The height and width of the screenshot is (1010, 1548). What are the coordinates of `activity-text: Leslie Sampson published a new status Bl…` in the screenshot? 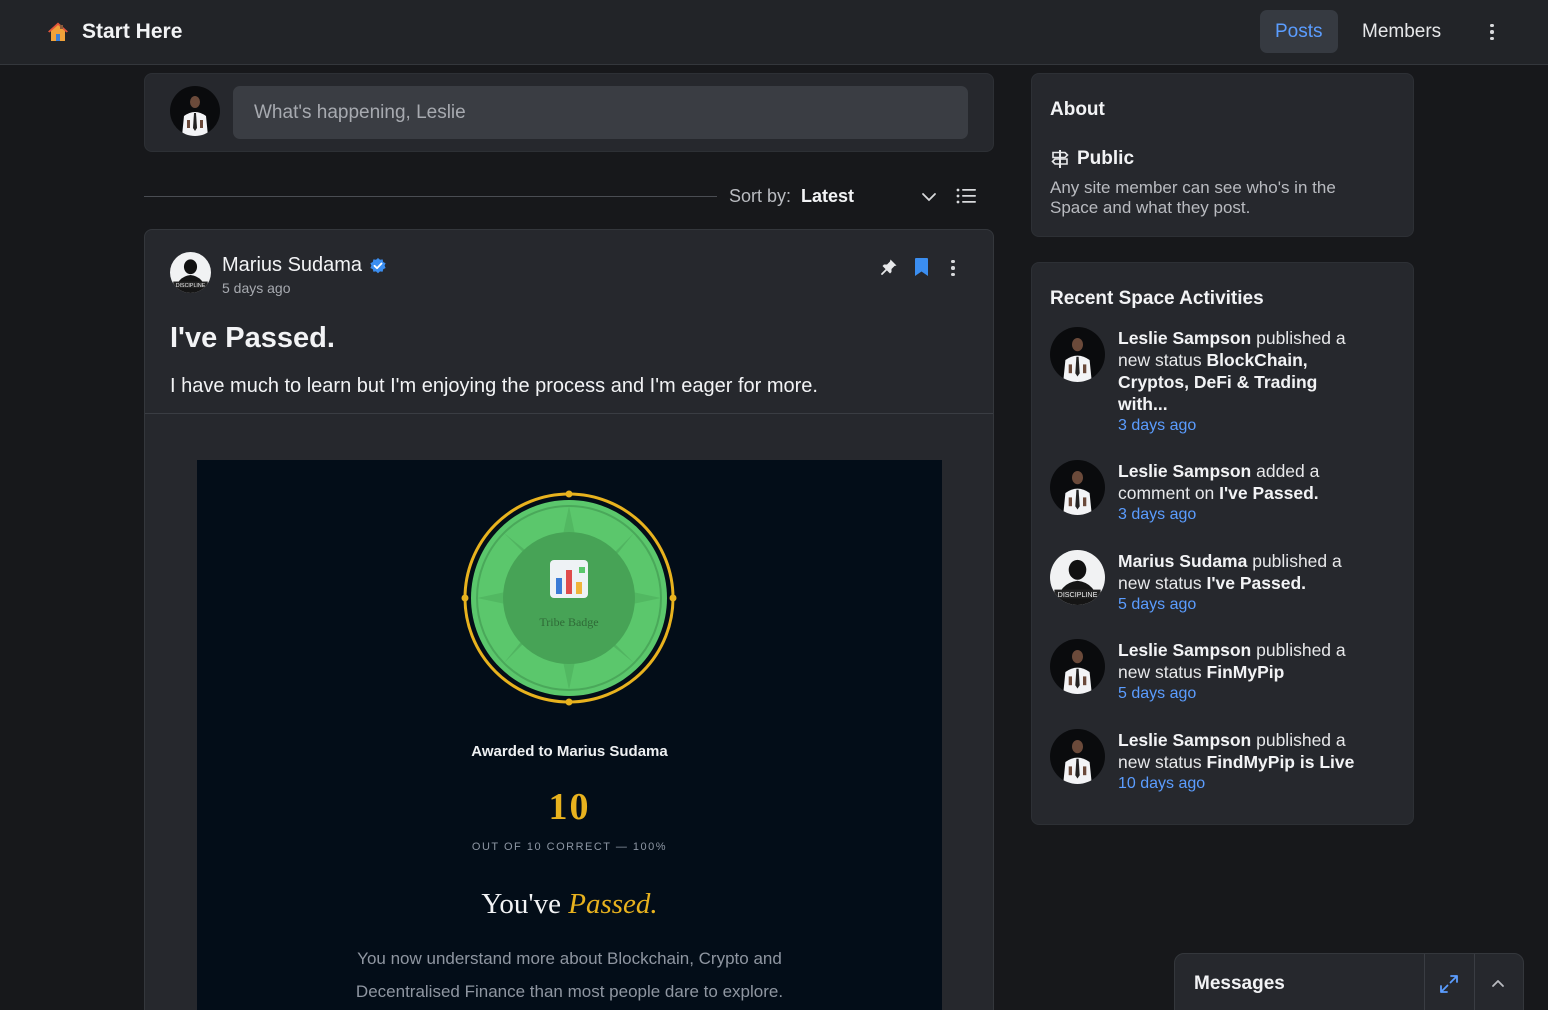 It's located at (1243, 382).